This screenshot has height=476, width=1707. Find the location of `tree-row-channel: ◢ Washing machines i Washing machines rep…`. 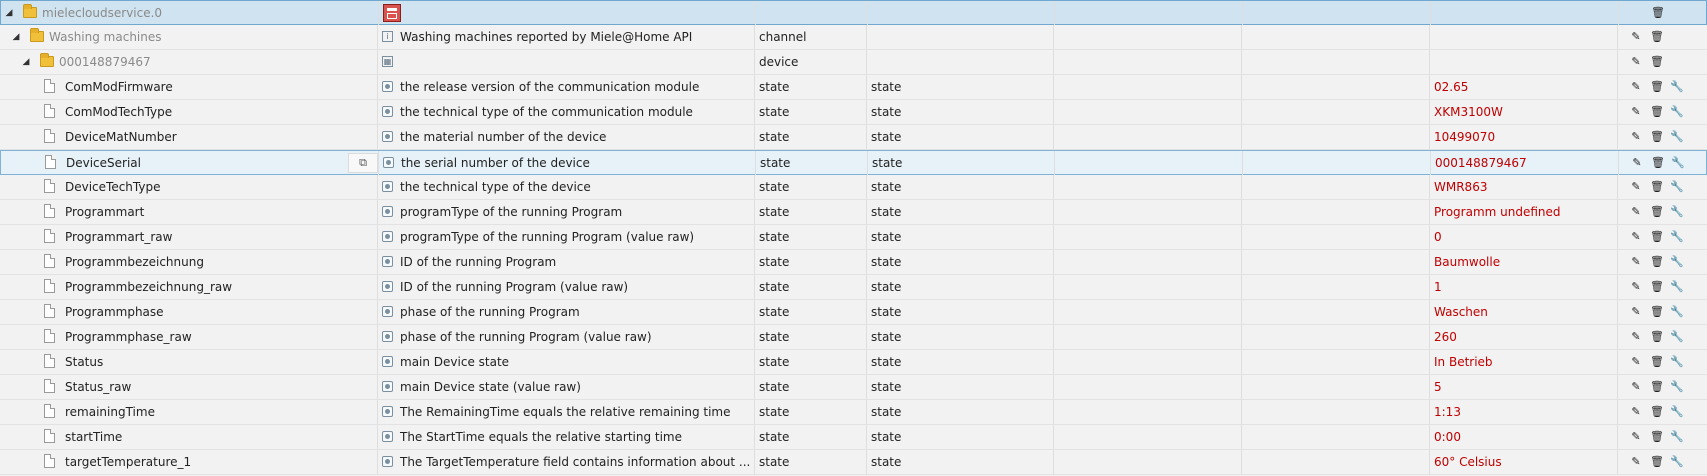

tree-row-channel: ◢ Washing machines i Washing machines rep… is located at coordinates (853, 37).